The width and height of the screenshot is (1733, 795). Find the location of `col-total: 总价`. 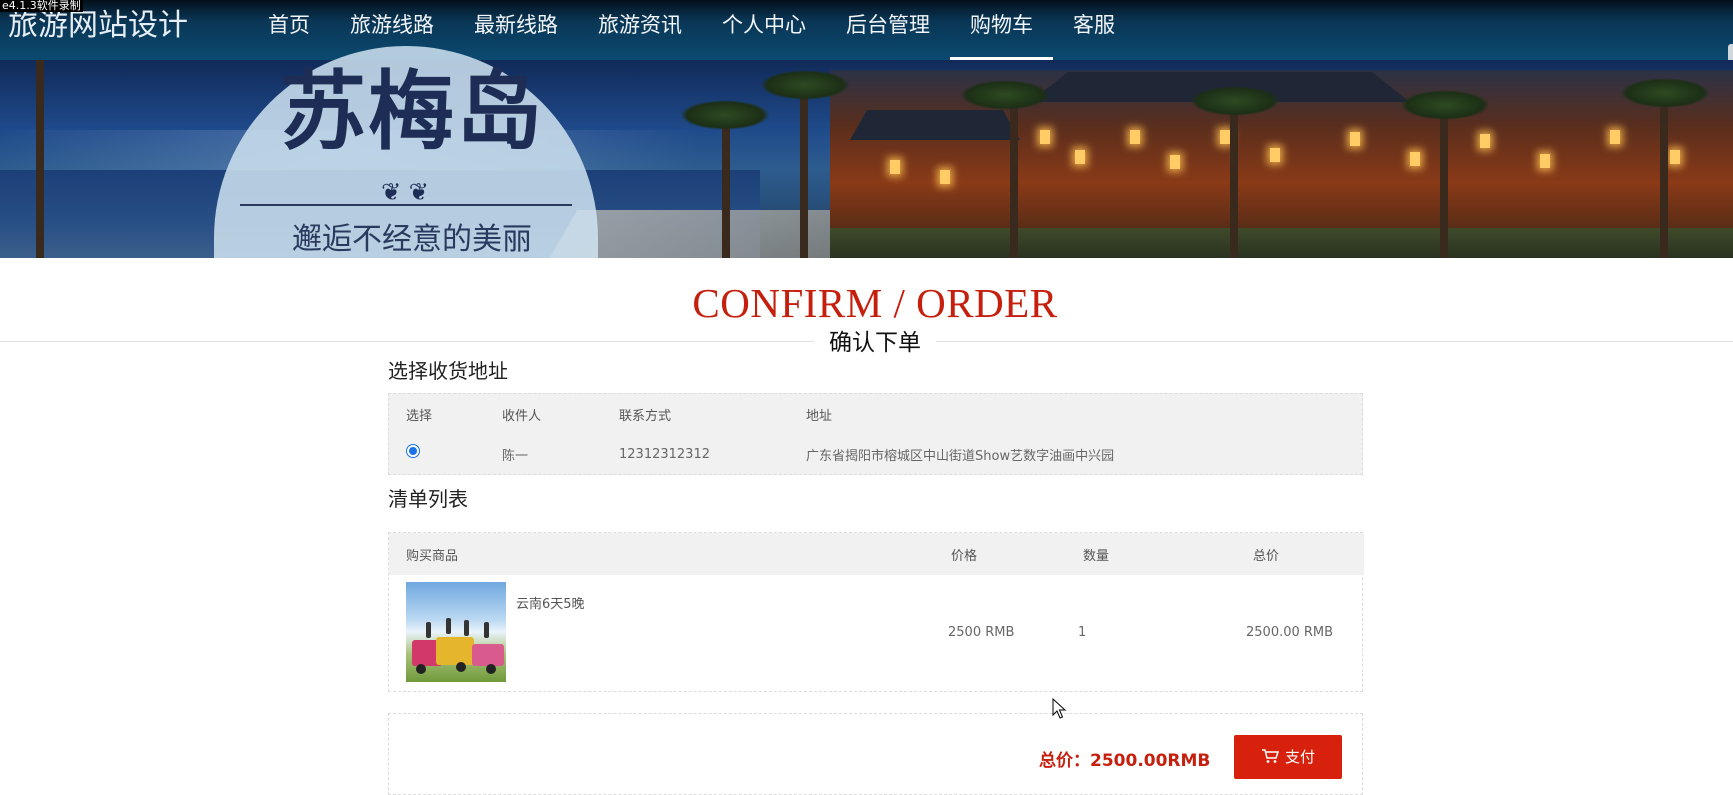

col-total: 总价 is located at coordinates (1266, 556).